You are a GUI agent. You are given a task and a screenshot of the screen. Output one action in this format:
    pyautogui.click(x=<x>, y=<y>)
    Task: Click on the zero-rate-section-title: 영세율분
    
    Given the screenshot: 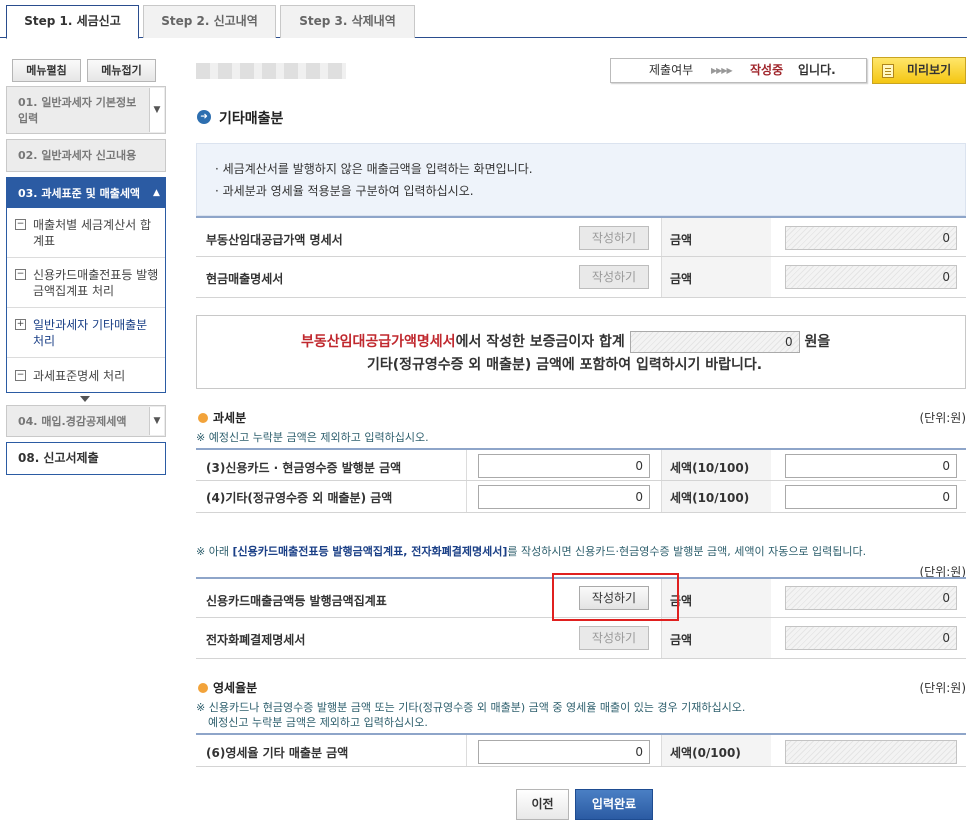 What is the action you would take?
    pyautogui.click(x=227, y=687)
    